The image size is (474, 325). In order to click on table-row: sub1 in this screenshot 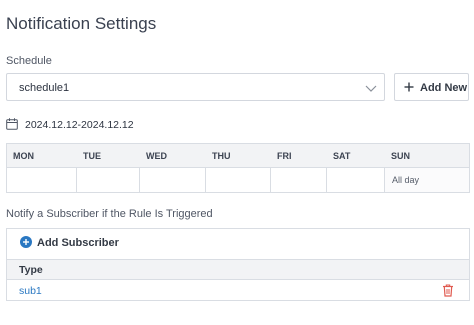, I will do `click(238, 290)`.